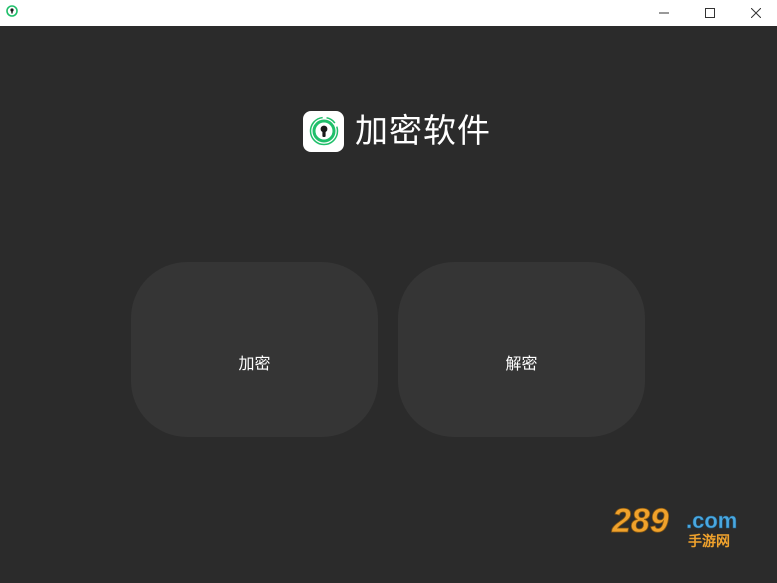  What do you see at coordinates (640, 521) in the screenshot?
I see `watermark-brand: 289` at bounding box center [640, 521].